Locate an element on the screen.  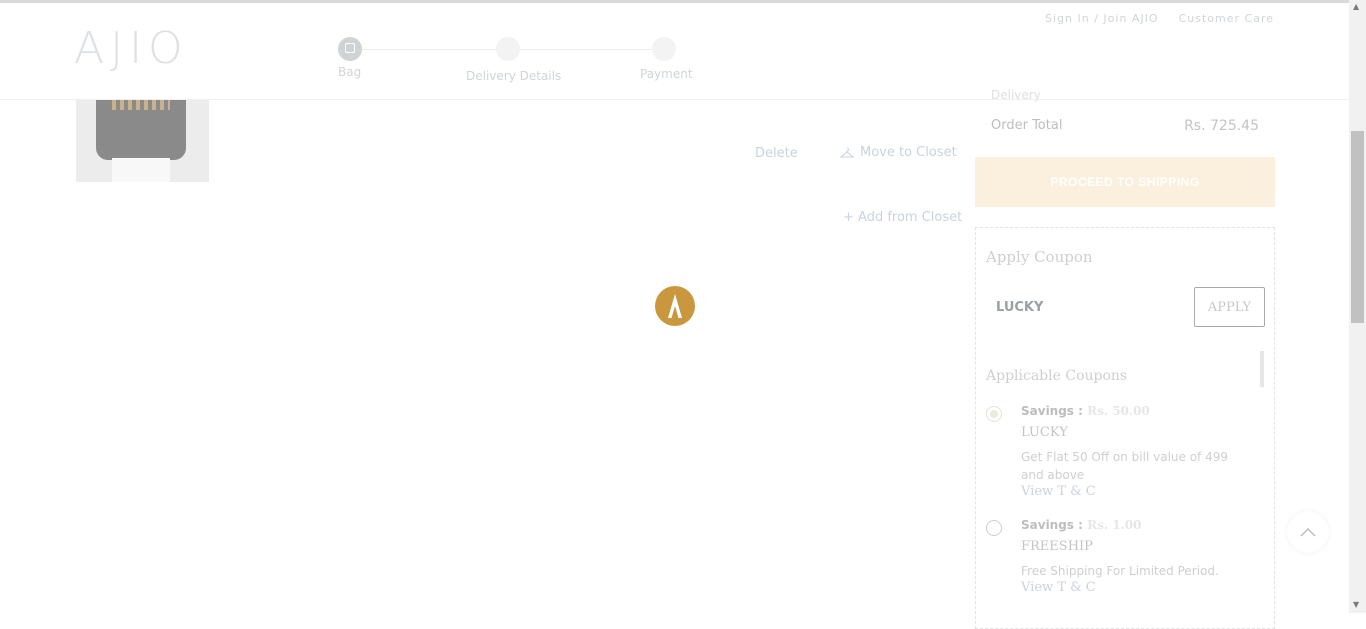
shopping-bag-icon is located at coordinates (350, 48).